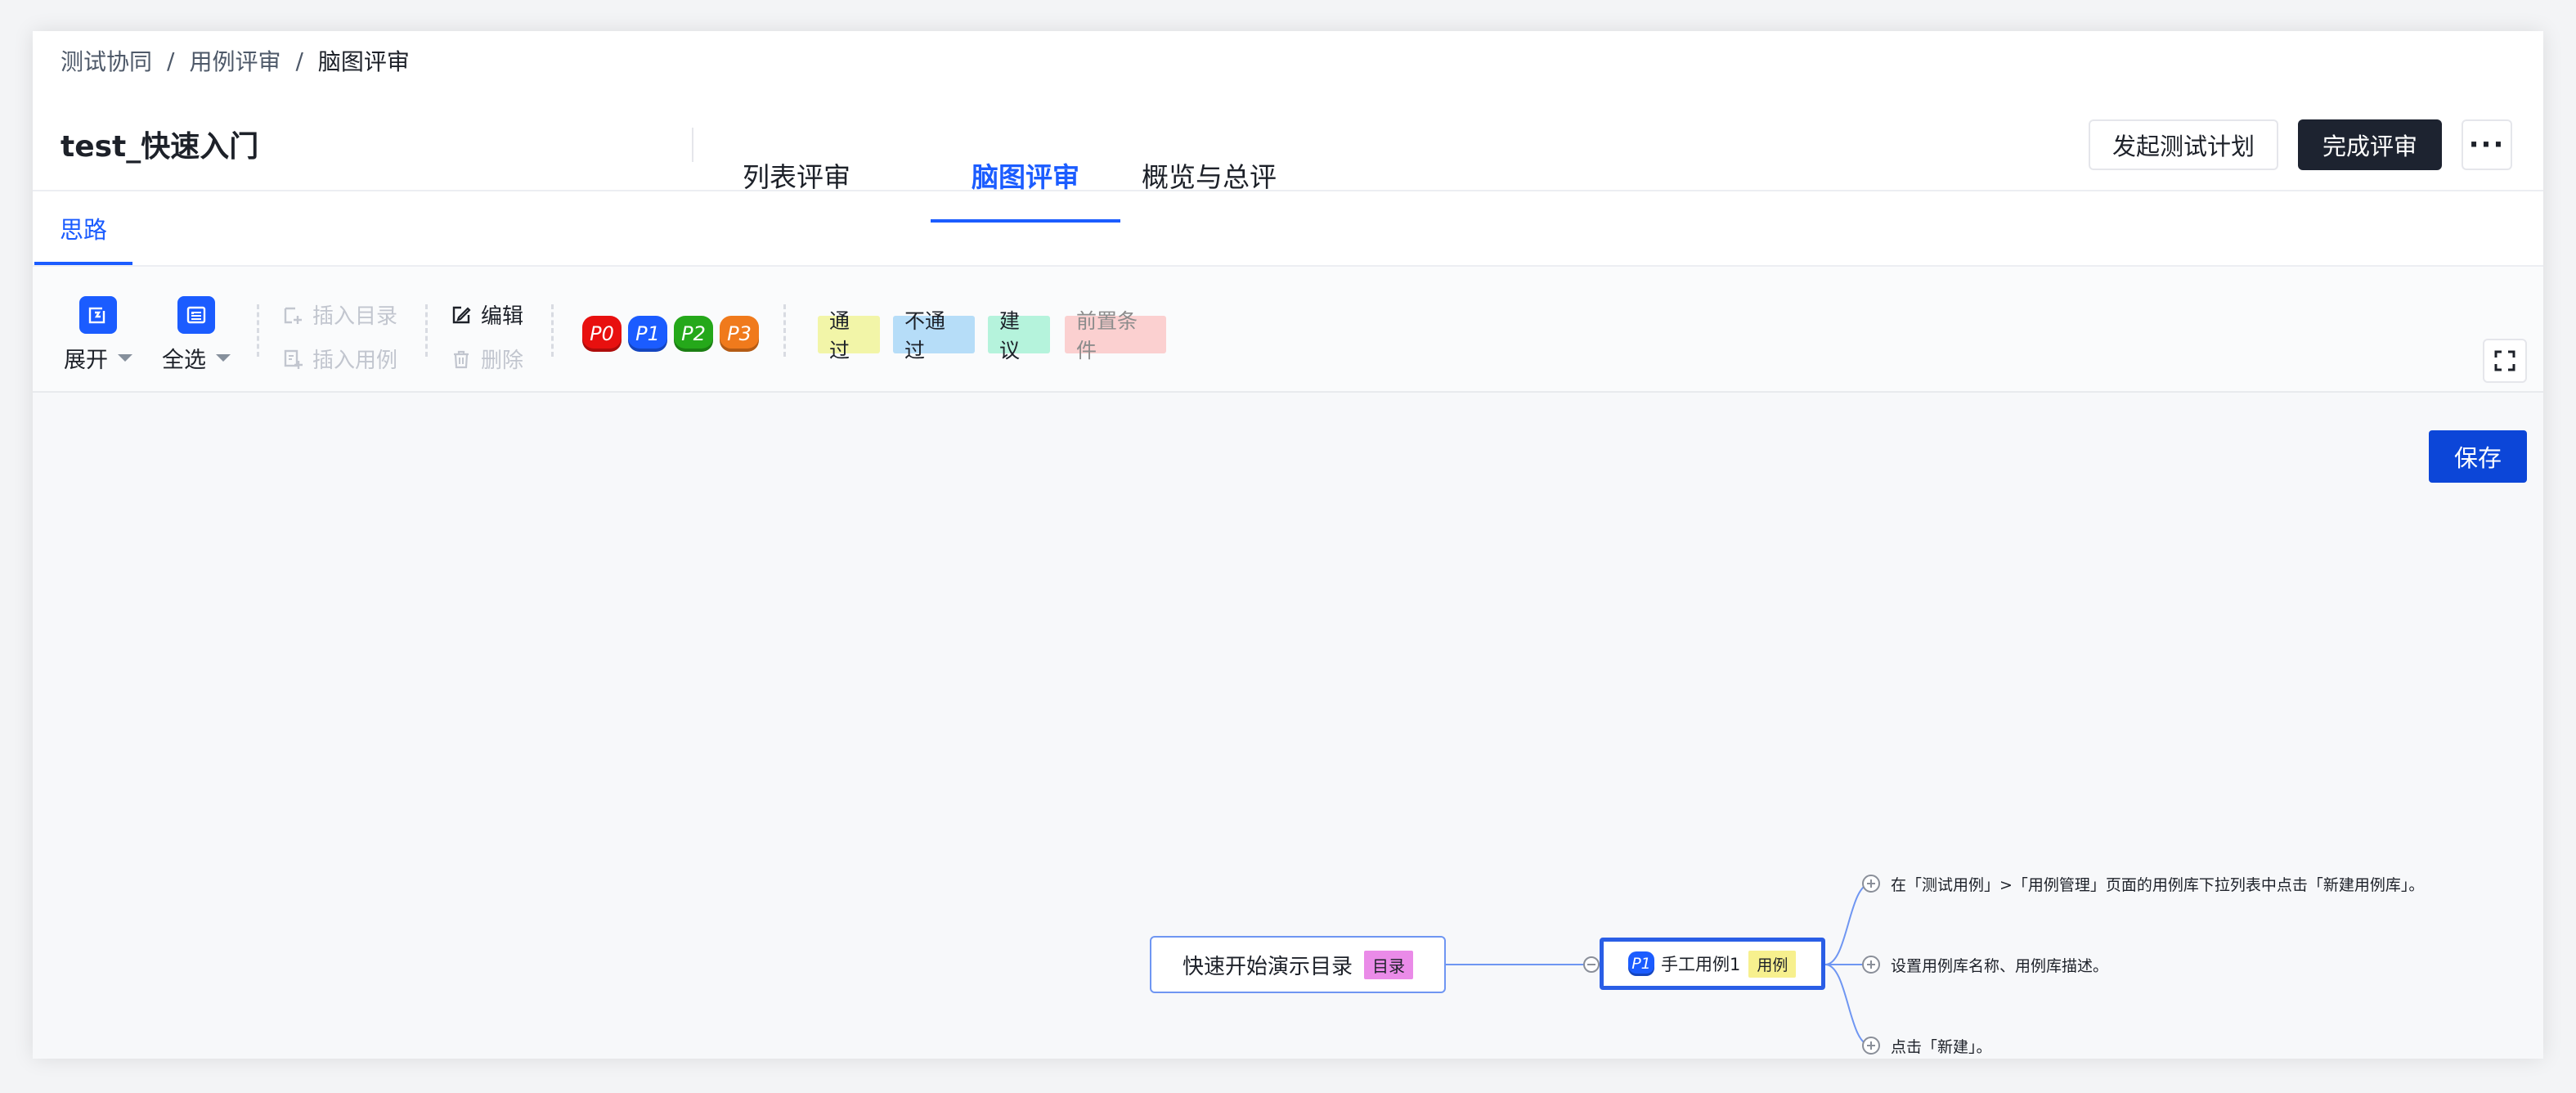  What do you see at coordinates (83, 228) in the screenshot?
I see `tab-thinking: 思路` at bounding box center [83, 228].